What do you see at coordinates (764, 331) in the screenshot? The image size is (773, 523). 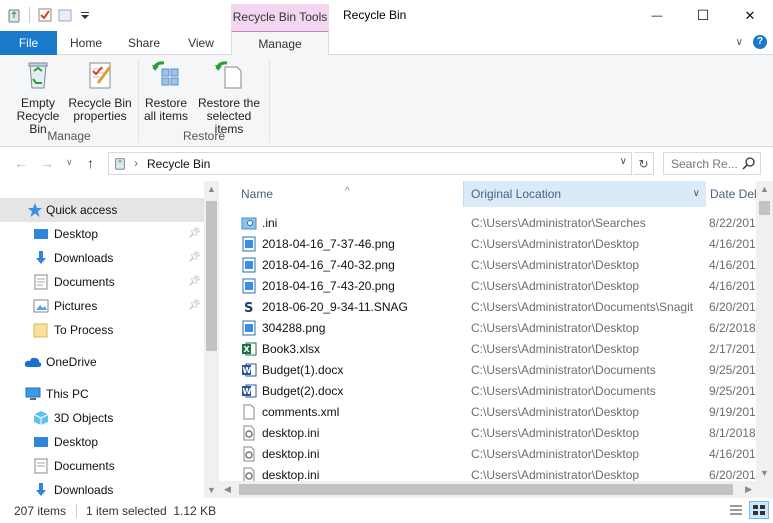 I see `file-list-scrollbar: ▲ ▼` at bounding box center [764, 331].